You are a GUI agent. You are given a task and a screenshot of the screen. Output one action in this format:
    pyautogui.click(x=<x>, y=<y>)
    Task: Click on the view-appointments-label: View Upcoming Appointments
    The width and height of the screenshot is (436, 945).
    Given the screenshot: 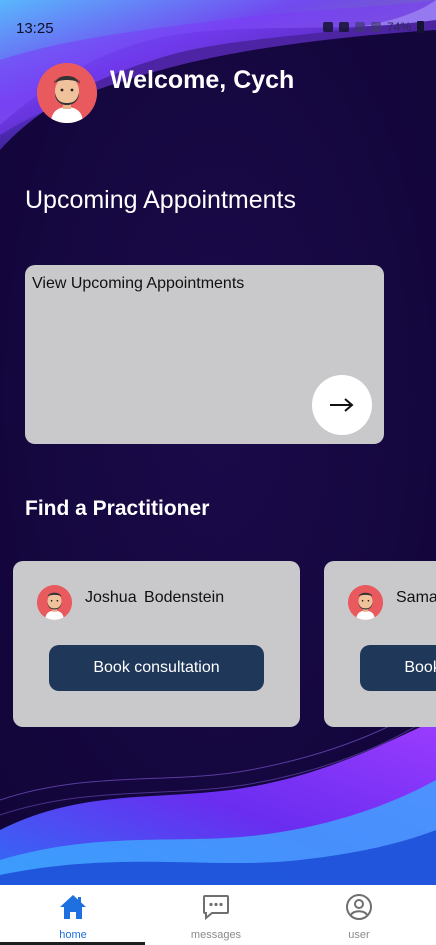 What is the action you would take?
    pyautogui.click(x=138, y=283)
    